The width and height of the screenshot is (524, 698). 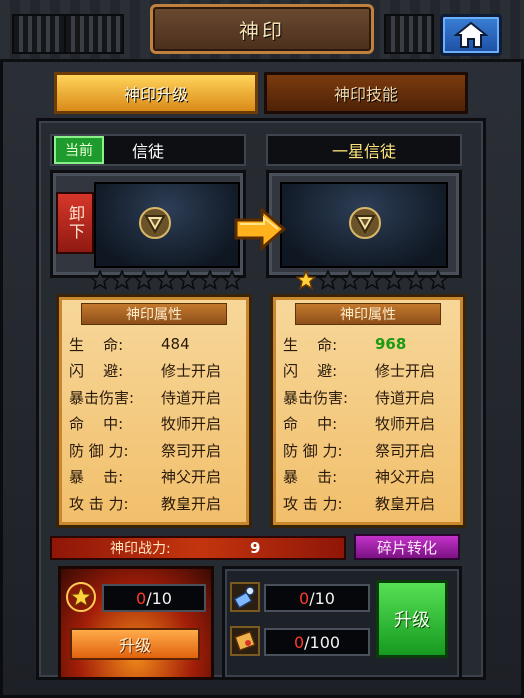 I want to click on medal-count: 0/10, so click(x=154, y=598).